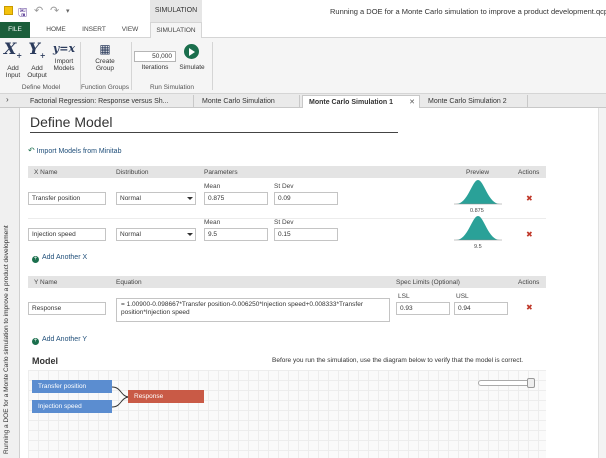  I want to click on context-tab-label: SIMULATION, so click(176, 11).